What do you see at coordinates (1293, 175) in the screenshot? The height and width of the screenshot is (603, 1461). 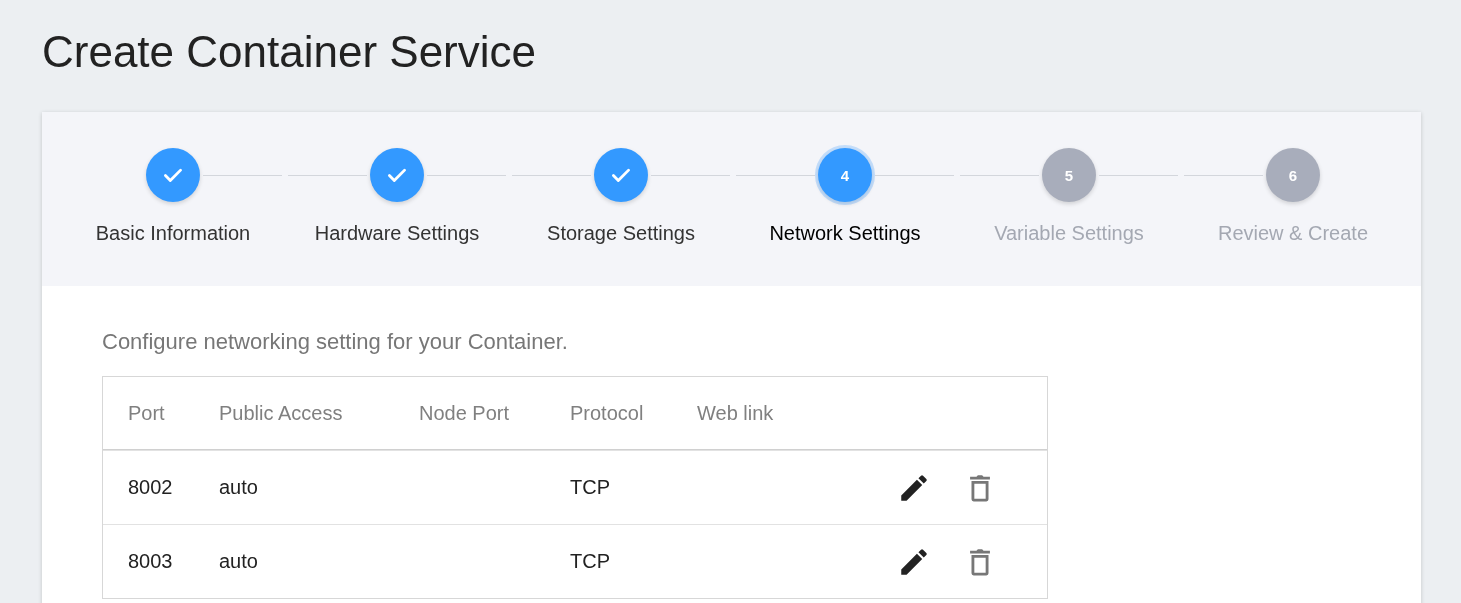 I see `step-circle: 6` at bounding box center [1293, 175].